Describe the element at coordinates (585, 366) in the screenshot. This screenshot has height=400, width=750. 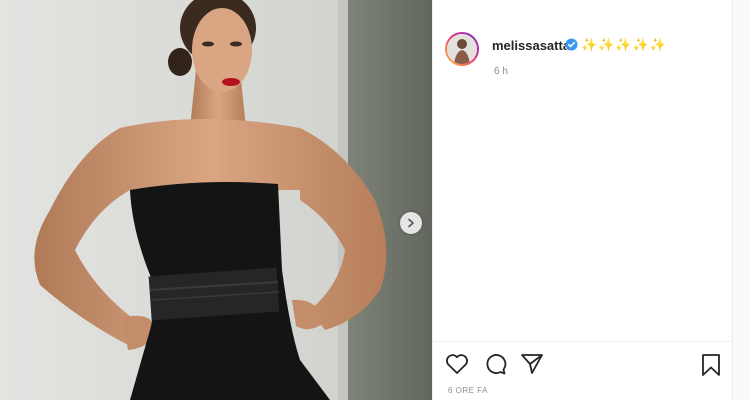
I see `post-actions` at that location.